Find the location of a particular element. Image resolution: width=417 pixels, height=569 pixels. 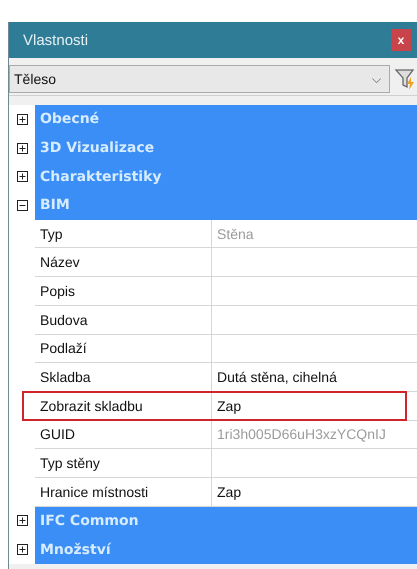

dropdown-caret: ⌵ is located at coordinates (376, 79).